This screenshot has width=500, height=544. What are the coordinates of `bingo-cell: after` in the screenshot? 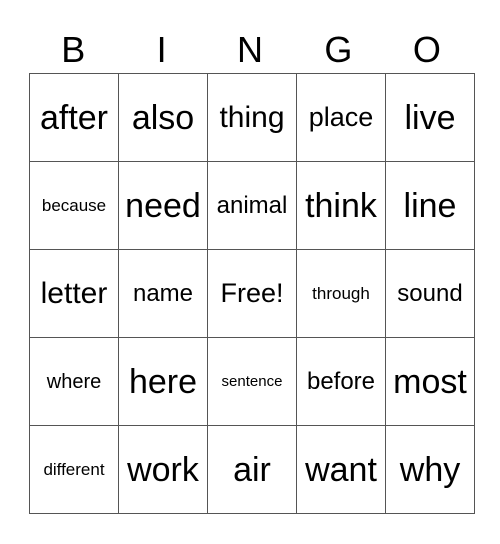 It's located at (74, 117).